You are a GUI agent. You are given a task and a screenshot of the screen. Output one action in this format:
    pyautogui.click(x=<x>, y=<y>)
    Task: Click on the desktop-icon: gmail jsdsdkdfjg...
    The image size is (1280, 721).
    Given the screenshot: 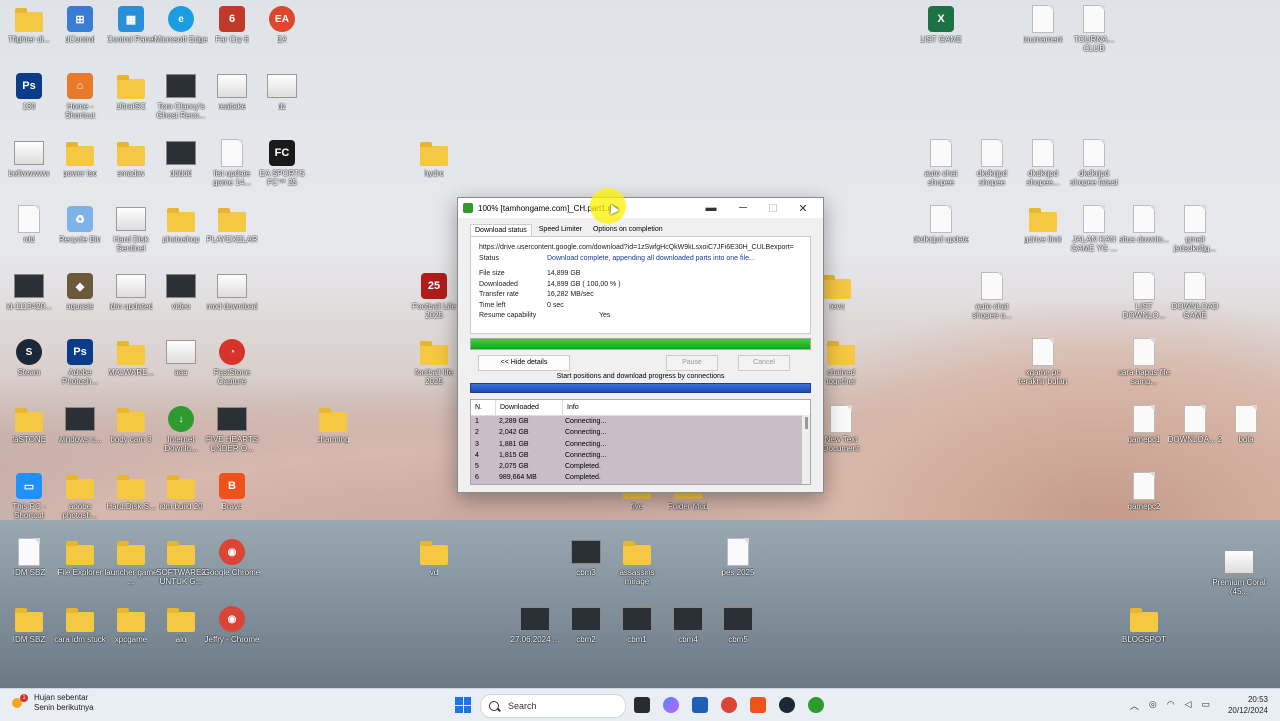 What is the action you would take?
    pyautogui.click(x=1195, y=229)
    